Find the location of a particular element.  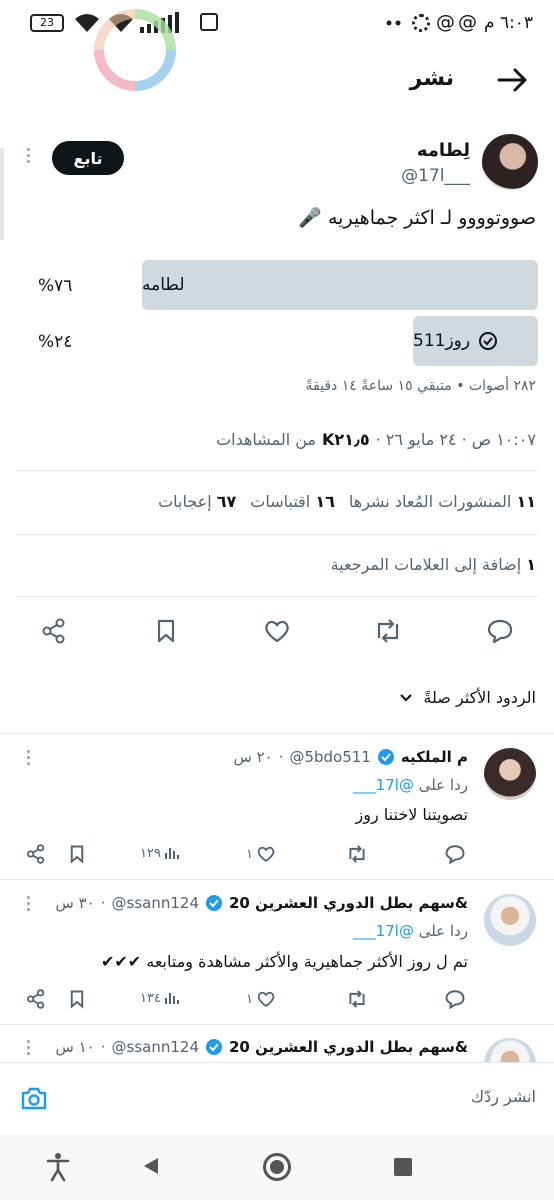

reply-views: ١٢٩ is located at coordinates (160, 853).